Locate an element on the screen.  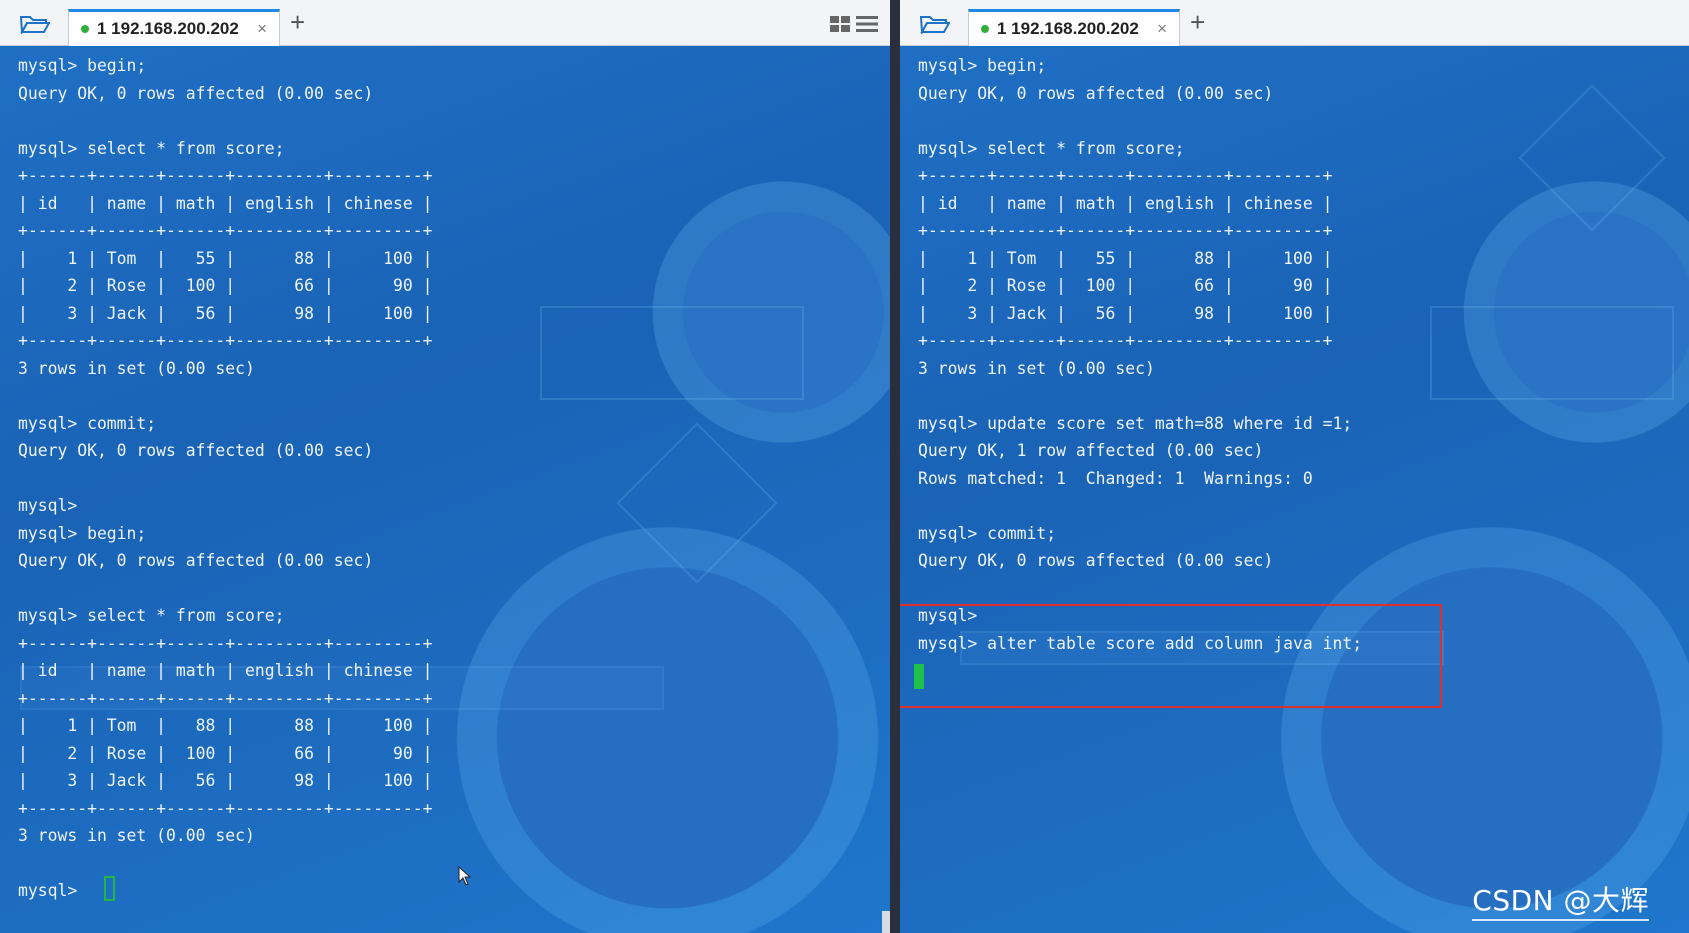
layout-grid-icon is located at coordinates (840, 24).